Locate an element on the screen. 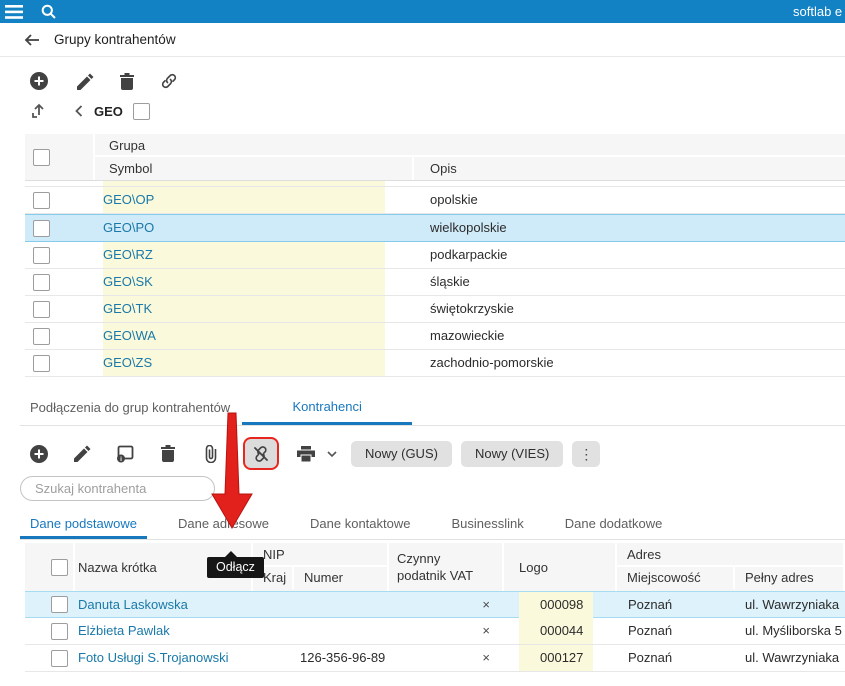 The image size is (845, 686). tab-dane-kontaktowe: Dane kontaktowe is located at coordinates (360, 526).